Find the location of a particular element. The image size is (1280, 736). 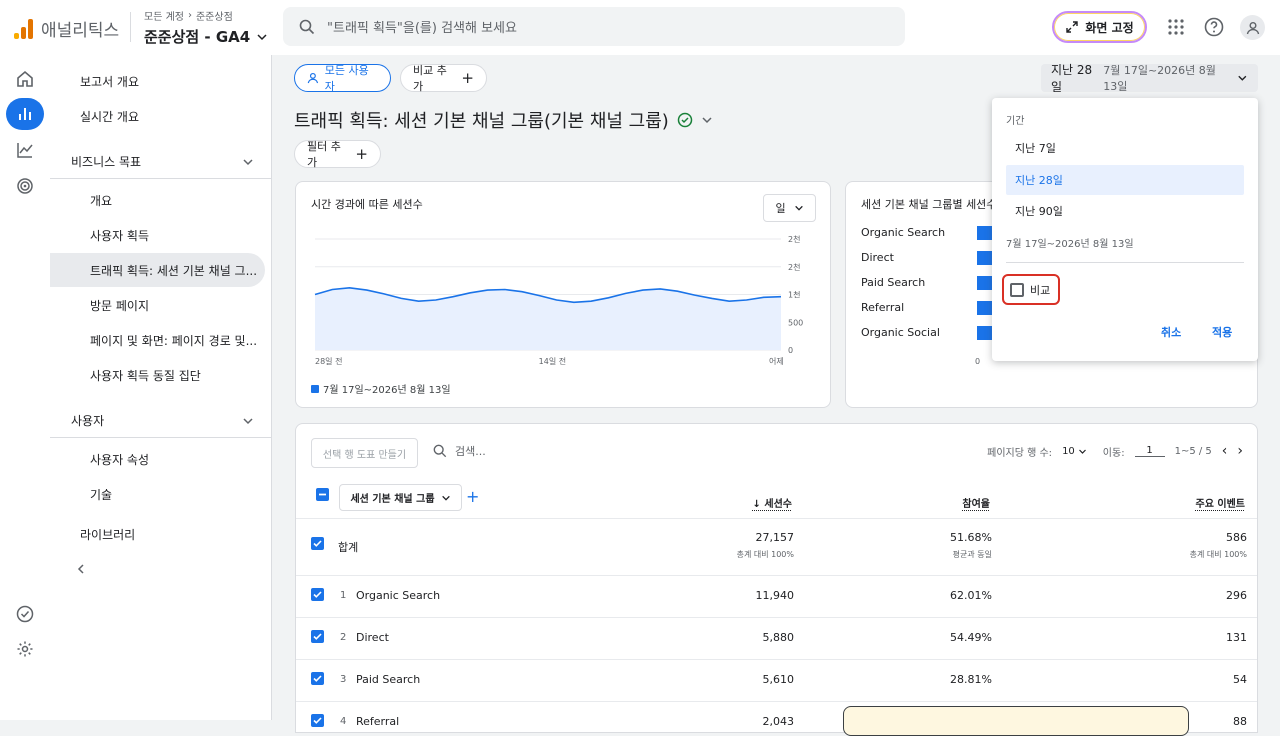

apps-grid-icon is located at coordinates (1176, 27).